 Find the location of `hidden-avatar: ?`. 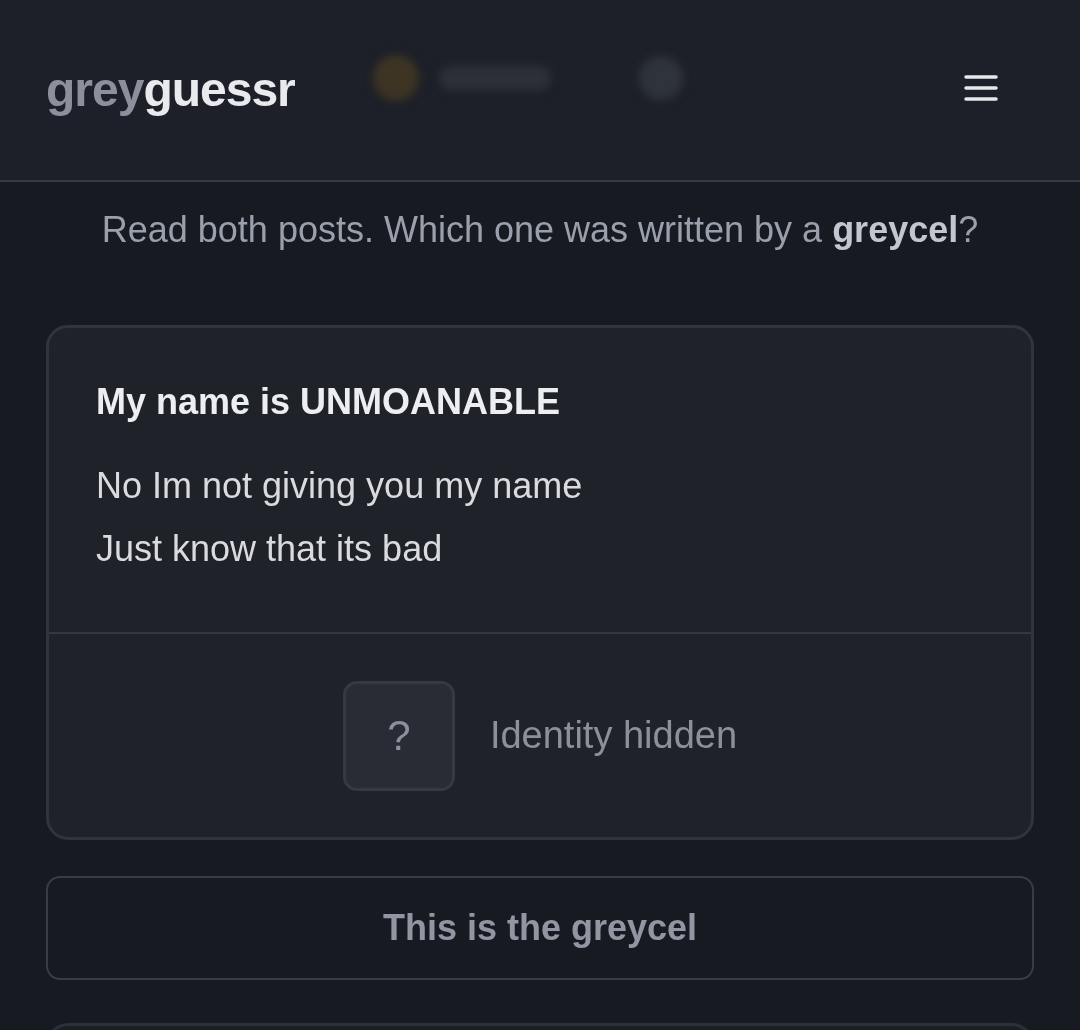

hidden-avatar: ? is located at coordinates (398, 735).